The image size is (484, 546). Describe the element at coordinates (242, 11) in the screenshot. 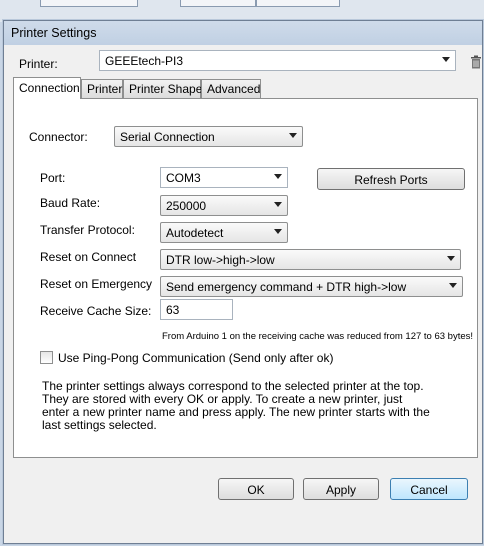

I see `background-app` at that location.